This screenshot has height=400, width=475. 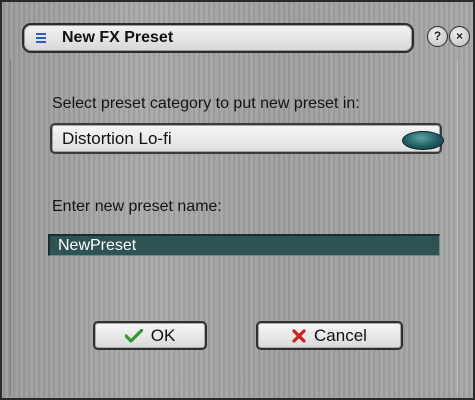 I want to click on dropdown-knob-icon, so click(x=423, y=140).